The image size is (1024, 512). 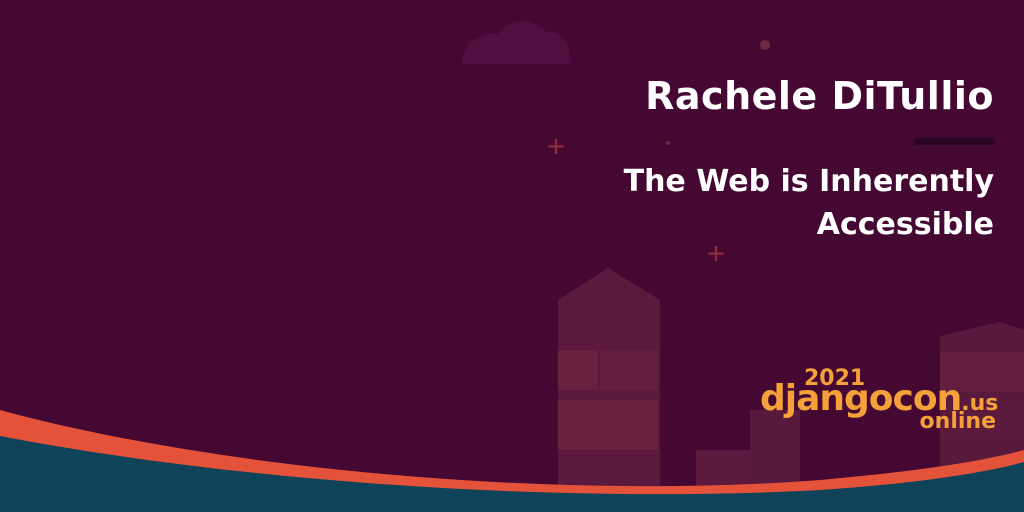 I want to click on djangocon-logo: 2021 djangocon.us online, so click(x=880, y=401).